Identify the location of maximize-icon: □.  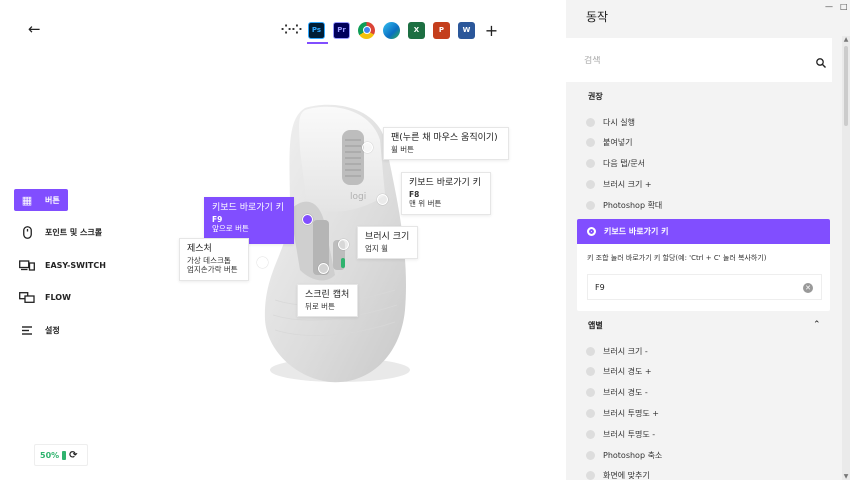
(844, 6).